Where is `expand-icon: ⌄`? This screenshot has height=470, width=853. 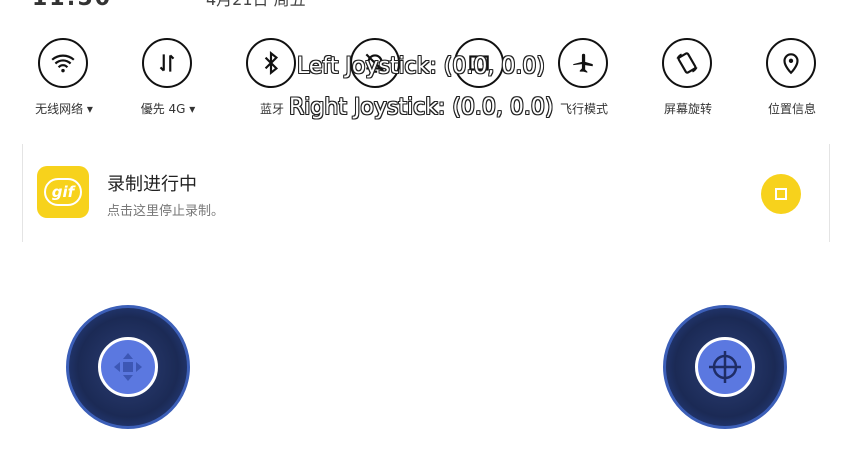
expand-icon: ⌄ is located at coordinates (738, 2).